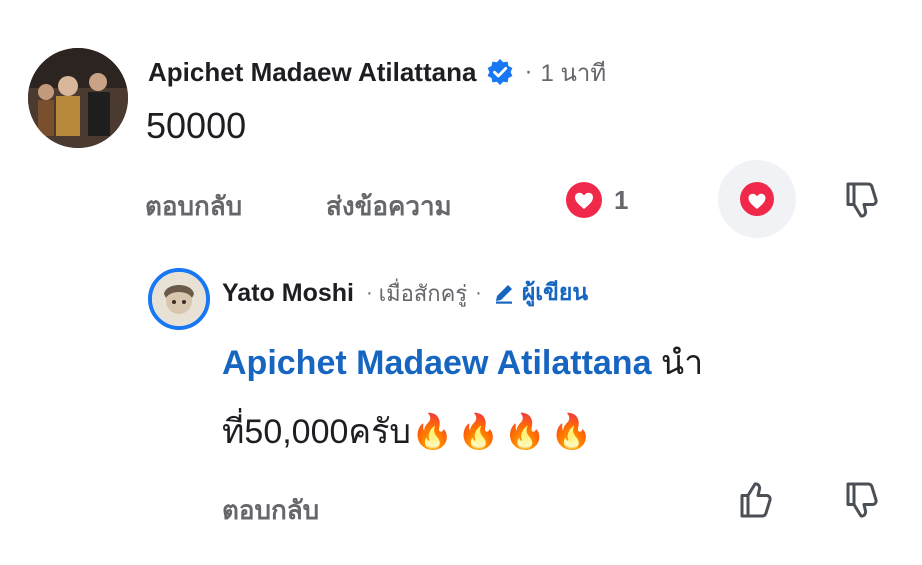  I want to click on reply-time: เมื่อสักครู่, so click(423, 293).